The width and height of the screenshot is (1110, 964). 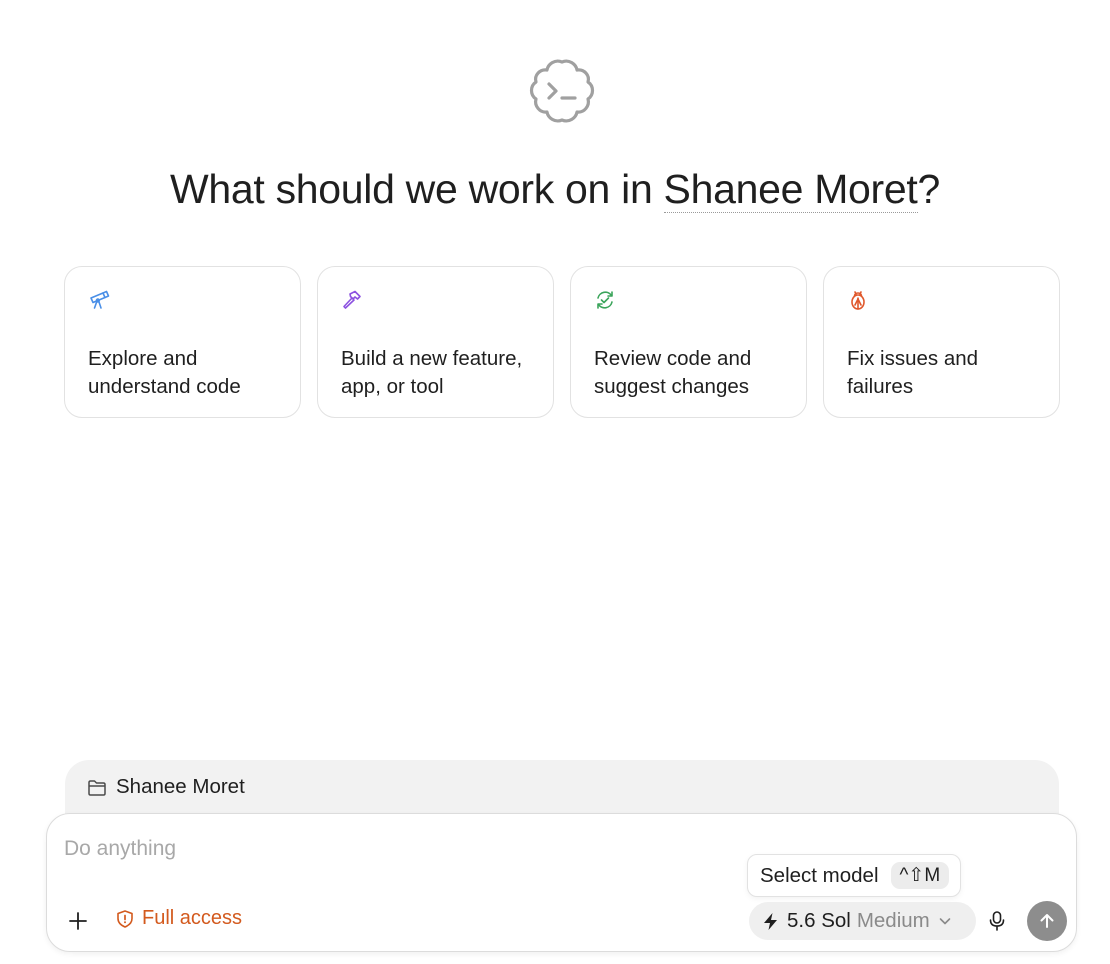 I want to click on access-mode-button: Full access, so click(x=178, y=918).